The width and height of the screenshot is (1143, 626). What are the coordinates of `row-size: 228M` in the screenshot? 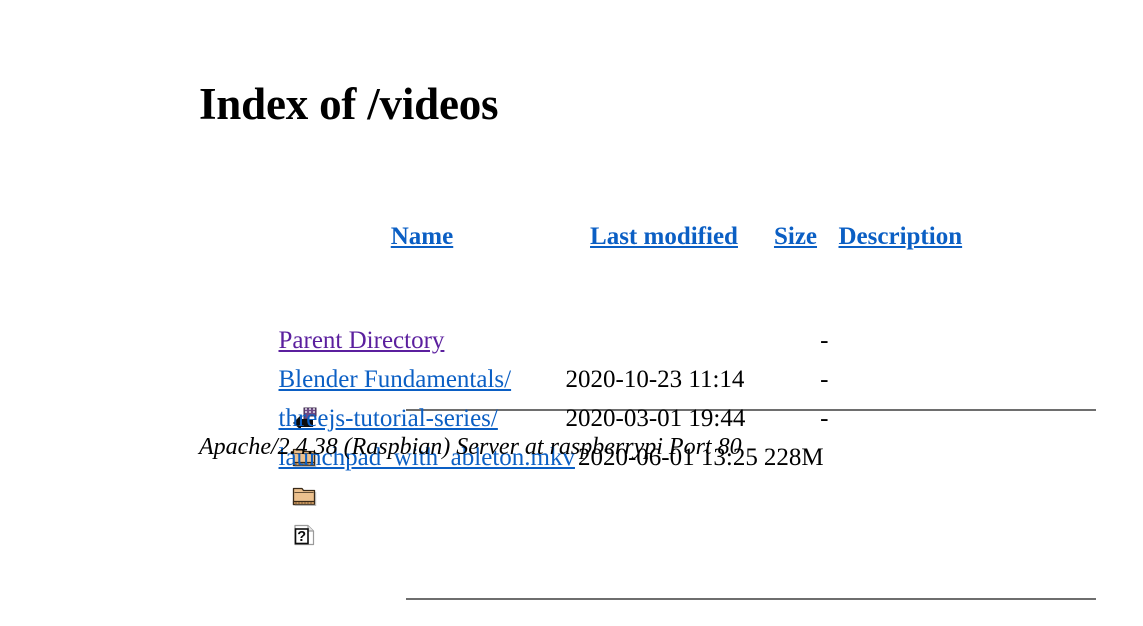 It's located at (793, 457).